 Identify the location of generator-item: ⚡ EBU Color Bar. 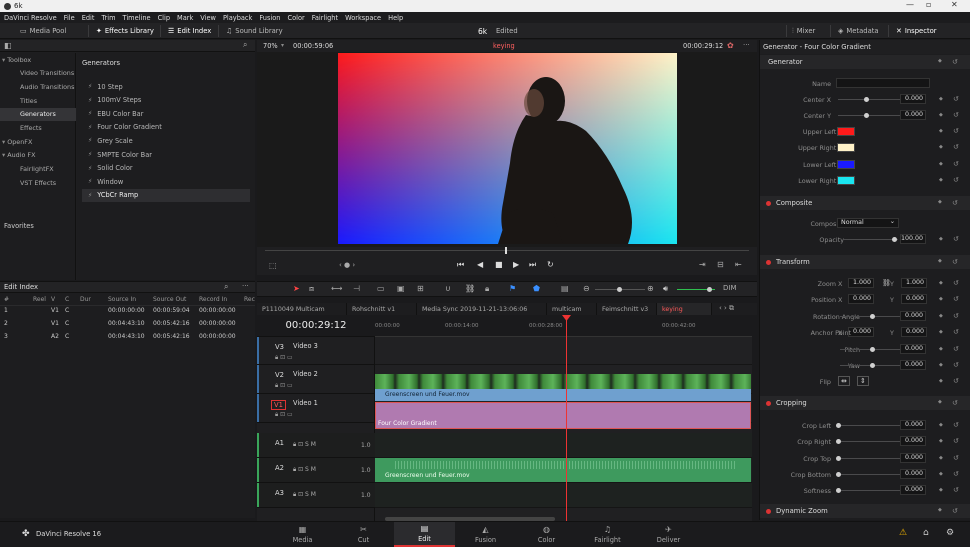
(166, 113).